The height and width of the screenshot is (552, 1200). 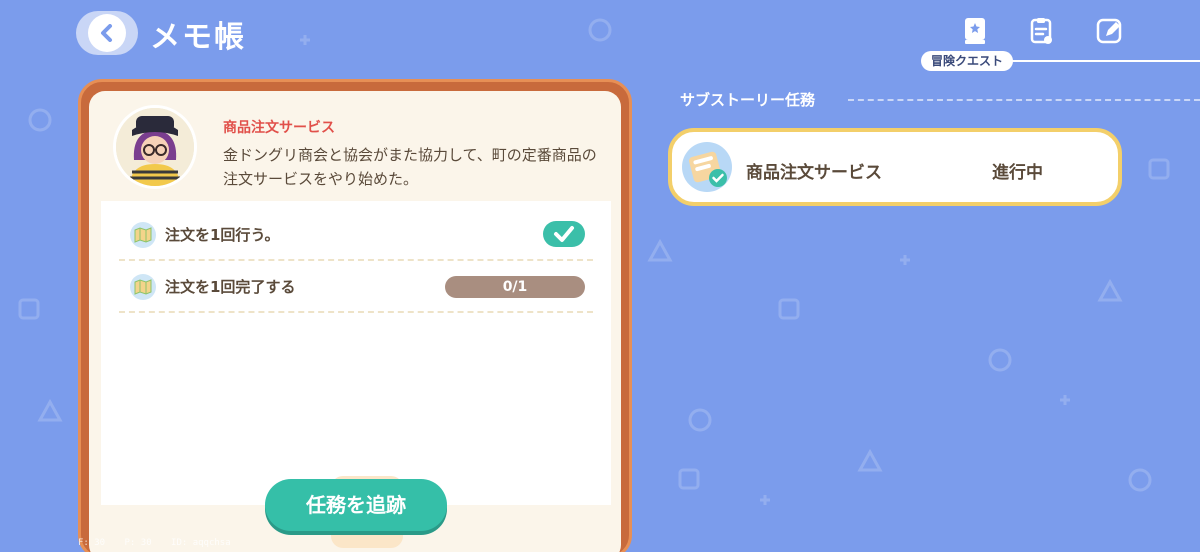 I want to click on chevron-left-icon, so click(x=106, y=33).